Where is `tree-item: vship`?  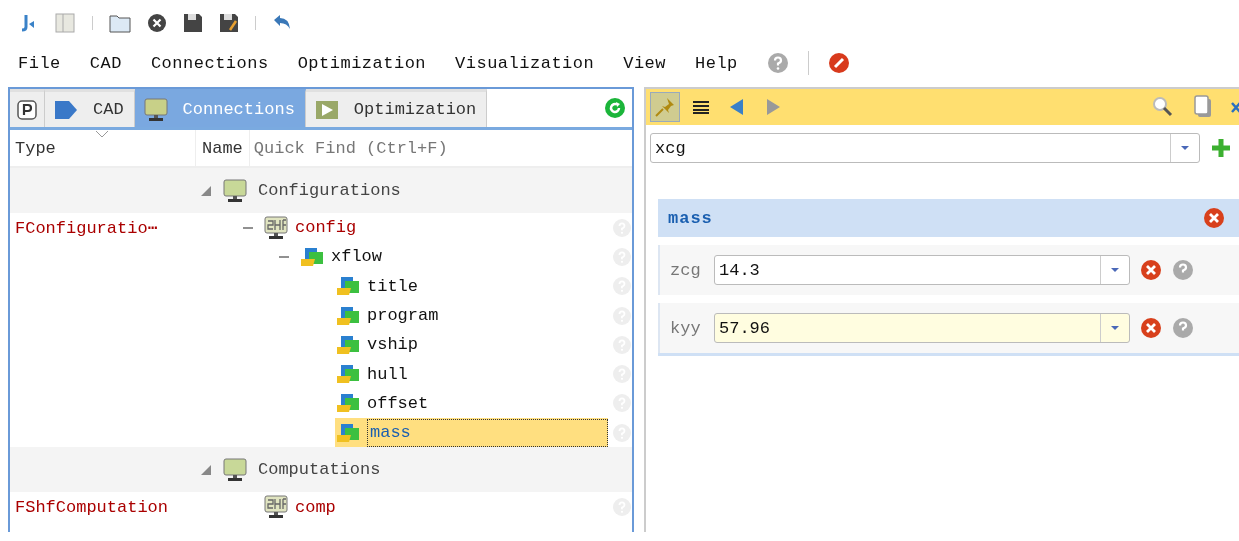
tree-item: vship is located at coordinates (392, 345).